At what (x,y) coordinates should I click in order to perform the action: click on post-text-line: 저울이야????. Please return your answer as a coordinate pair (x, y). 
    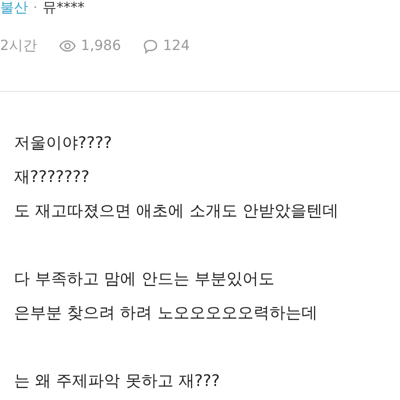
    Looking at the image, I should click on (63, 143).